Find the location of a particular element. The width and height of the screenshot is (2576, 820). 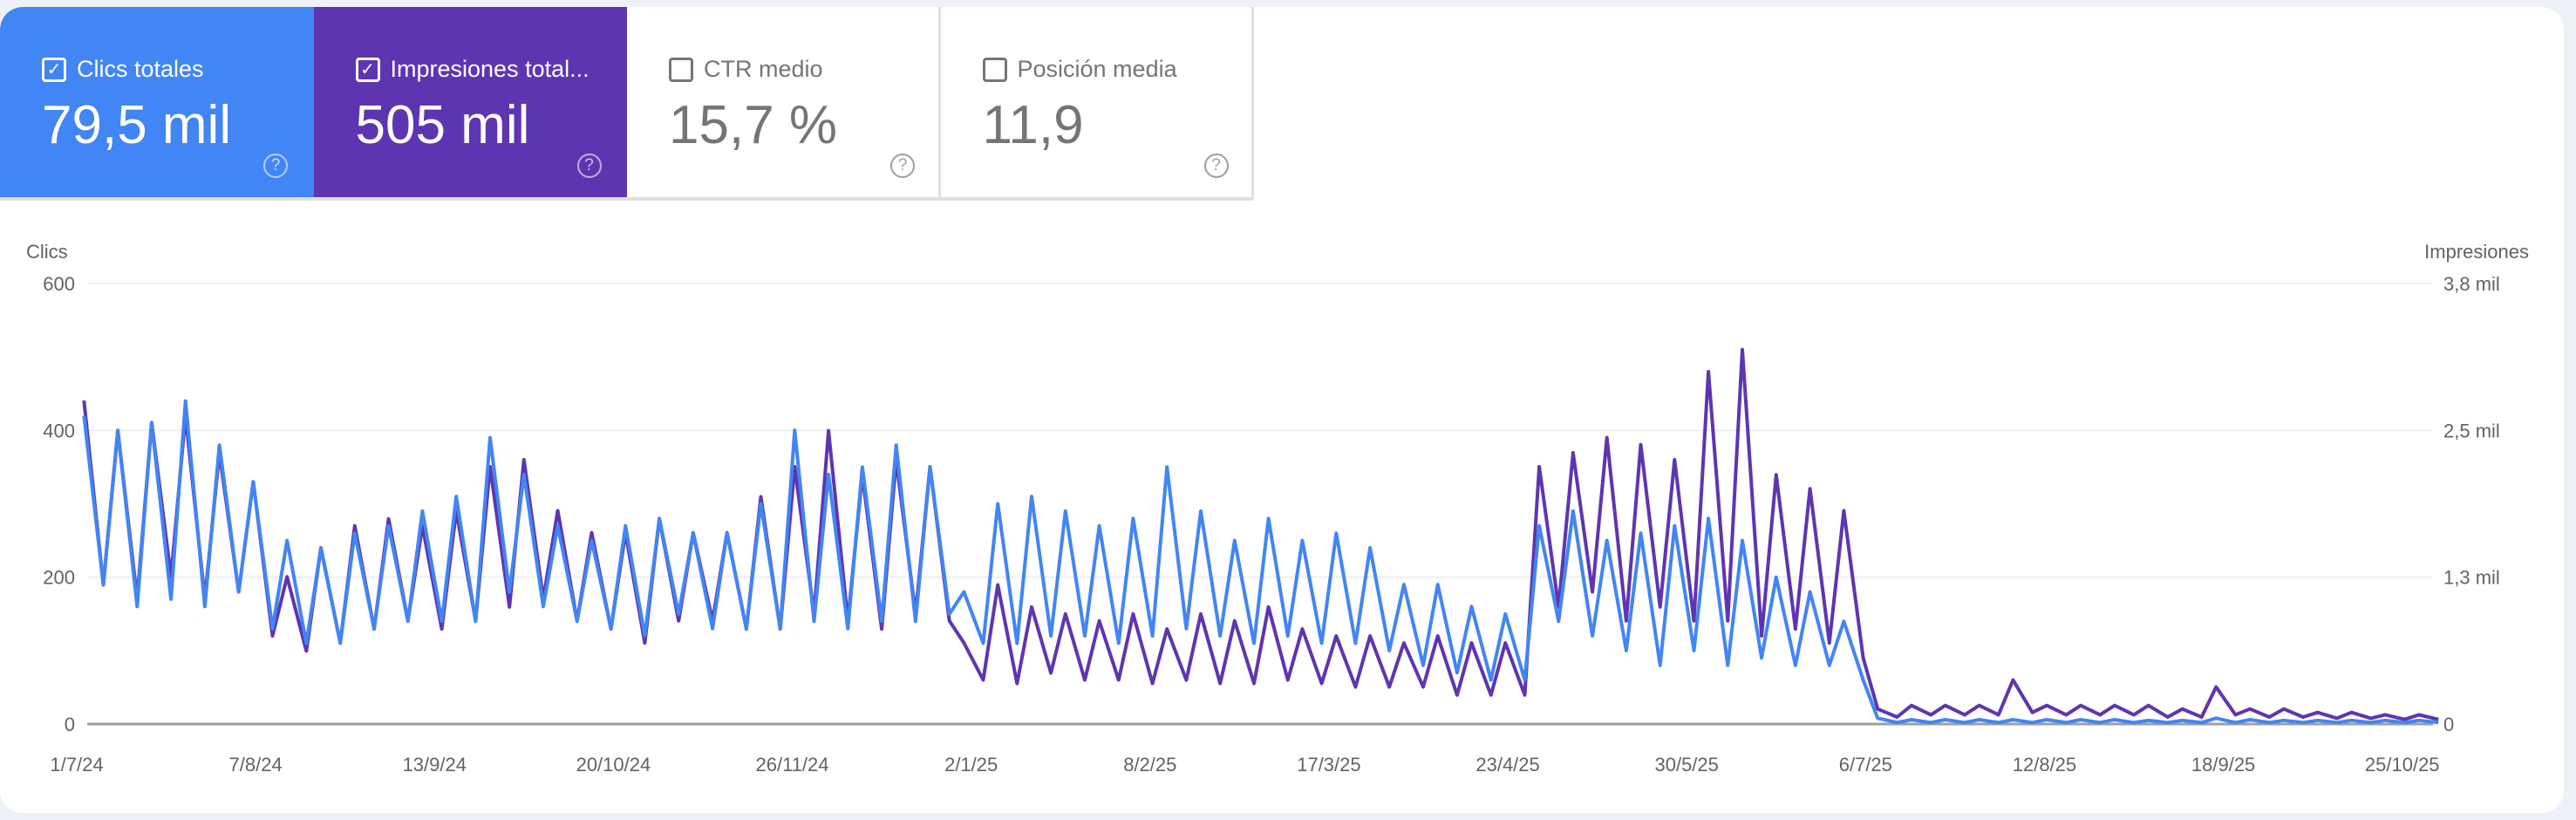

x-tick-label: 17/3/25 is located at coordinates (1328, 765).